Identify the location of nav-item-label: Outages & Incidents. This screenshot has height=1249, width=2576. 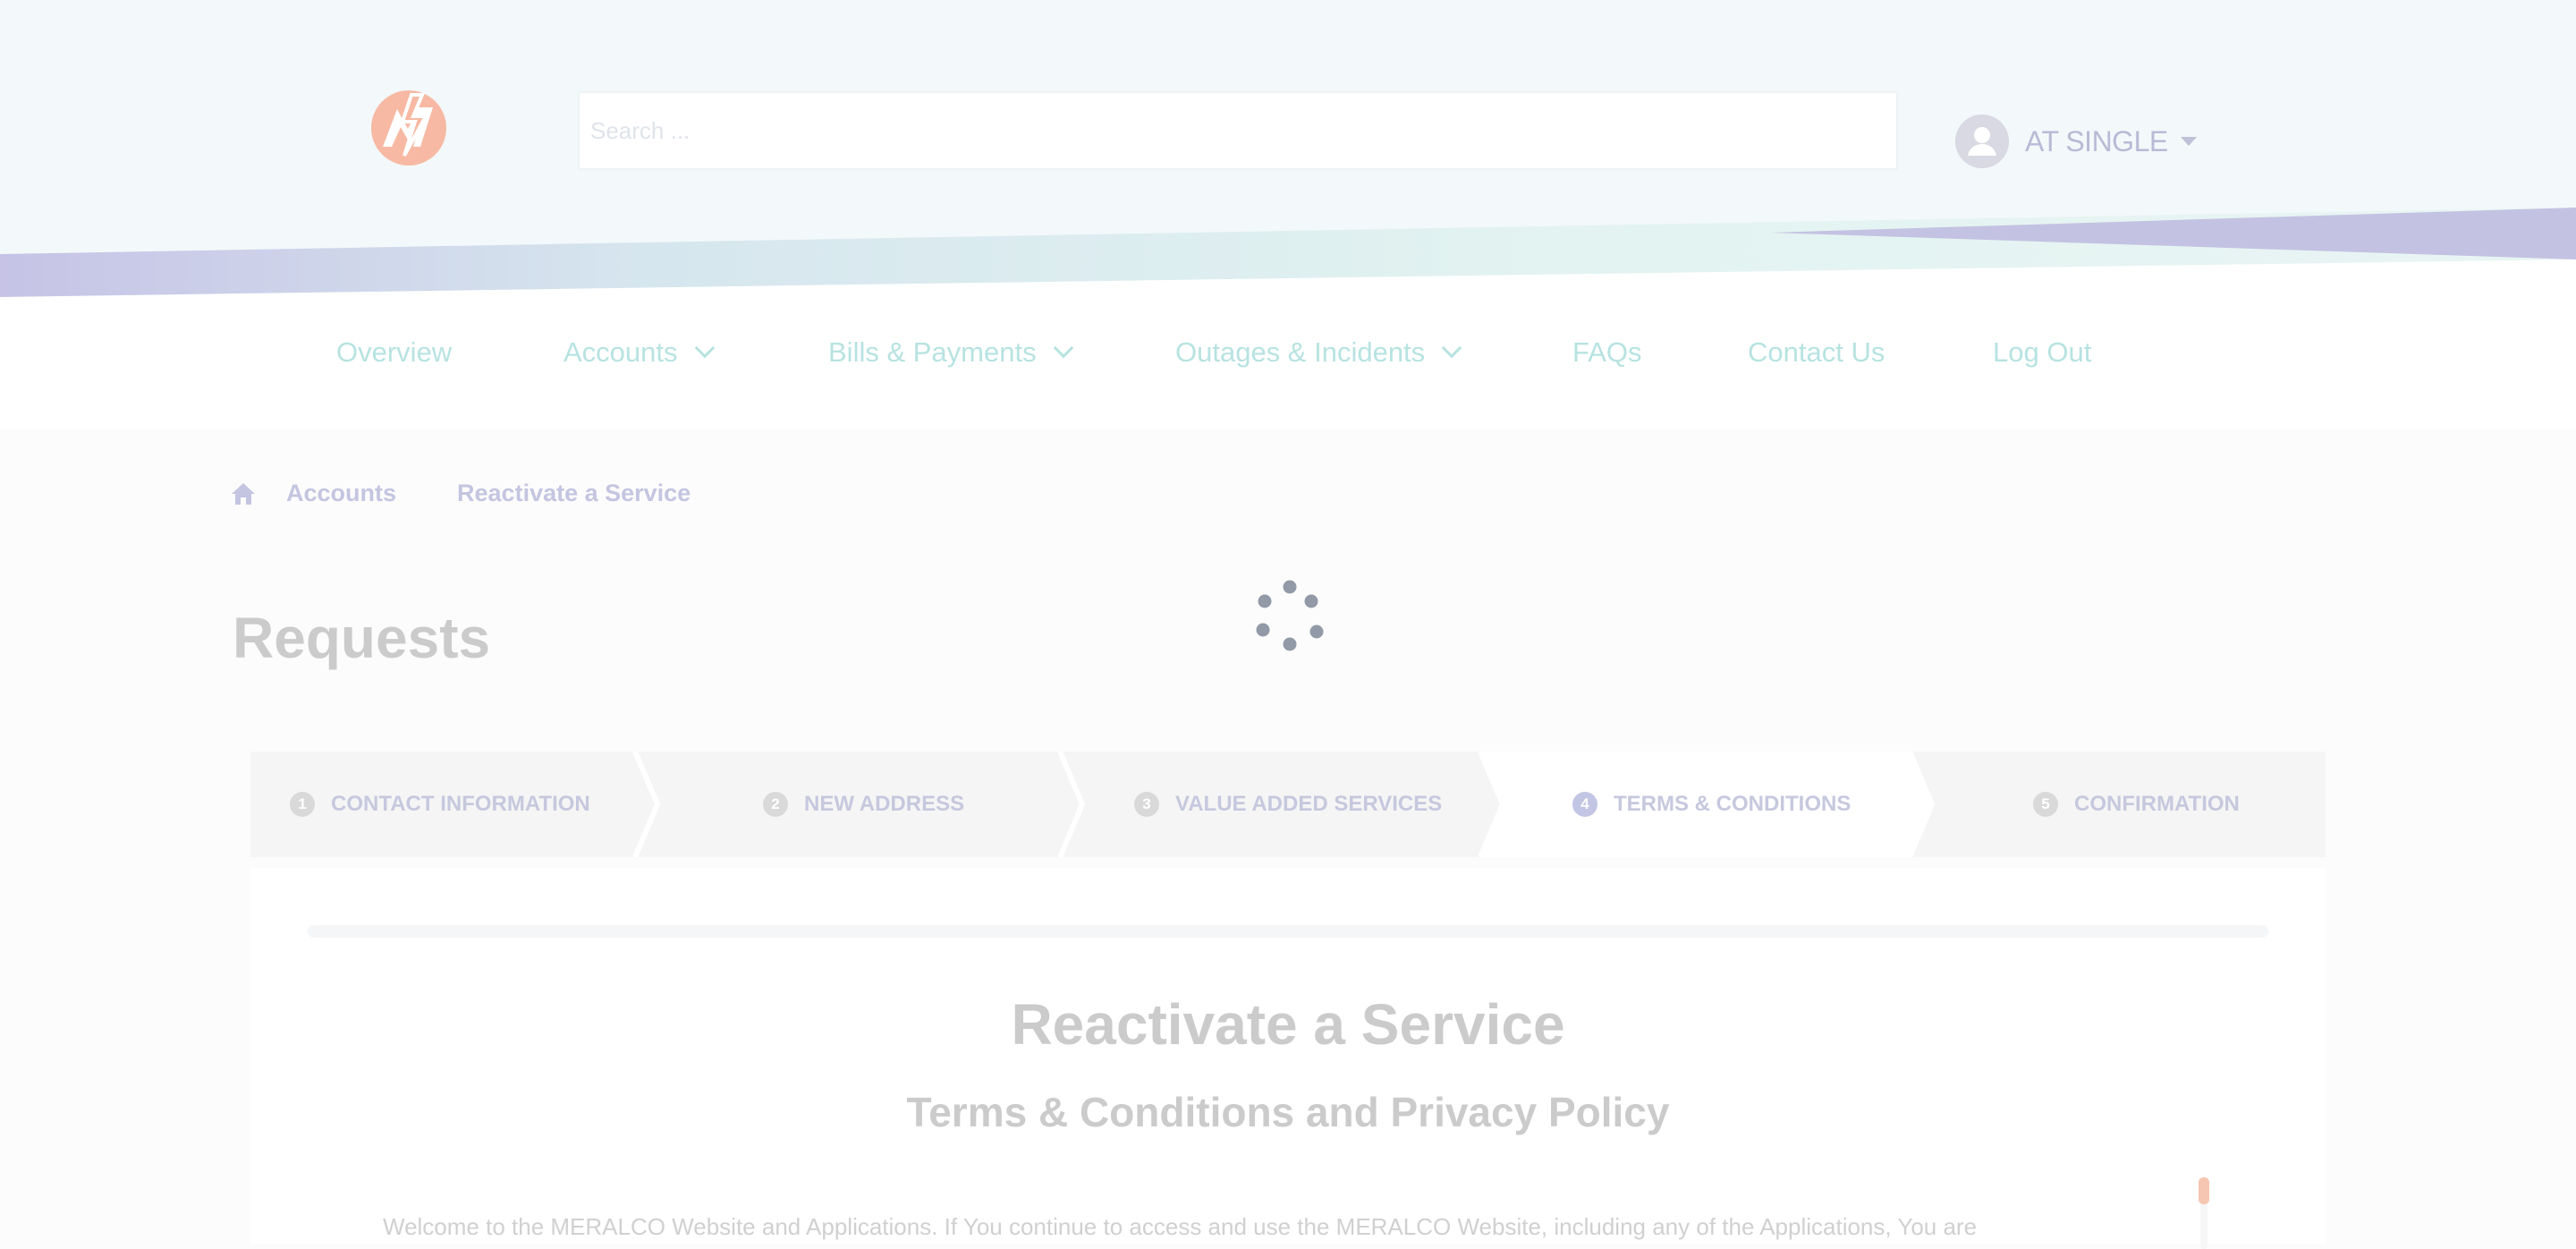
(1300, 352).